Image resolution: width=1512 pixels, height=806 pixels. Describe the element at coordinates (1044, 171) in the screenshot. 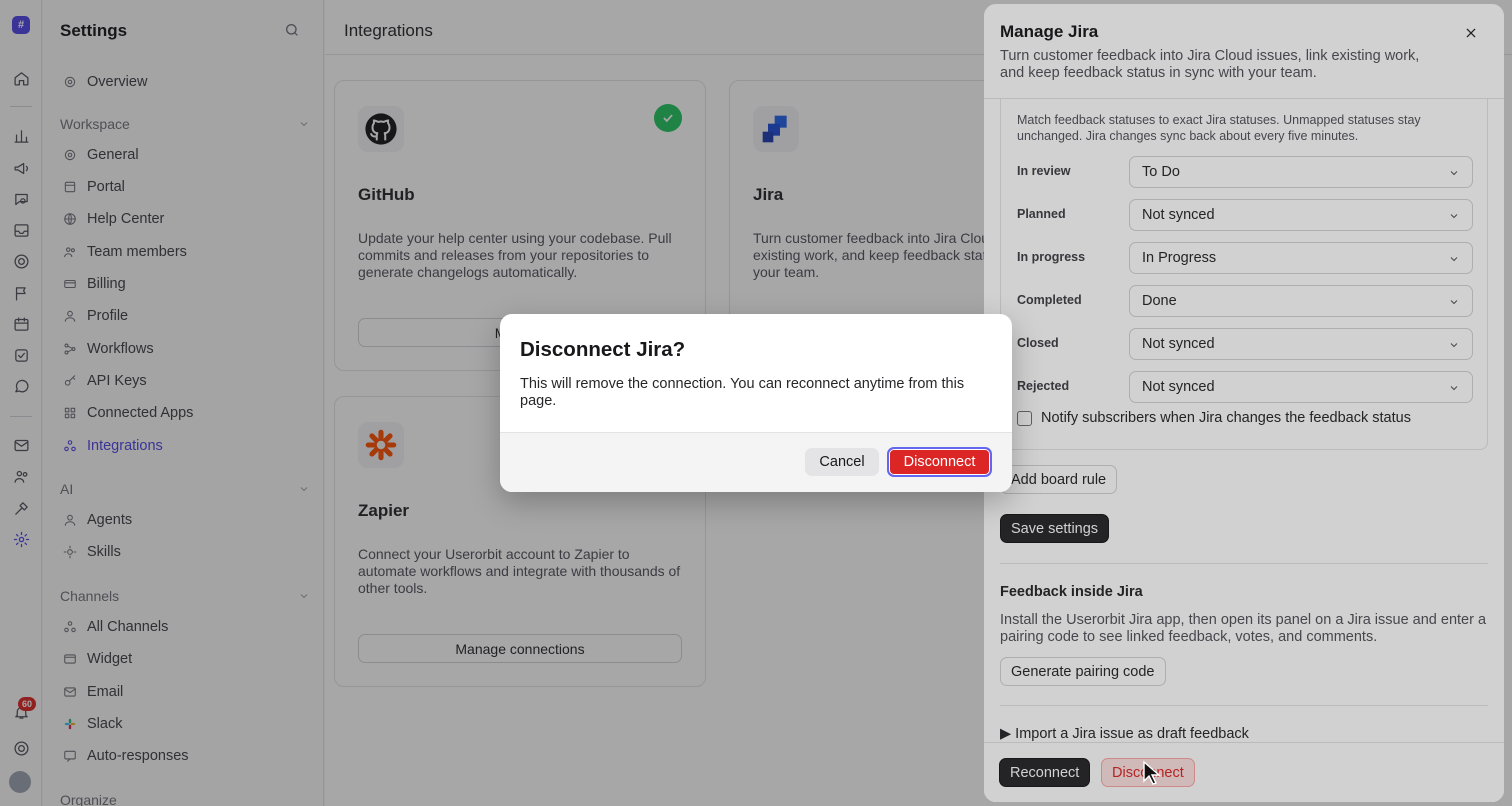

I see `mapping-label: In review` at that location.